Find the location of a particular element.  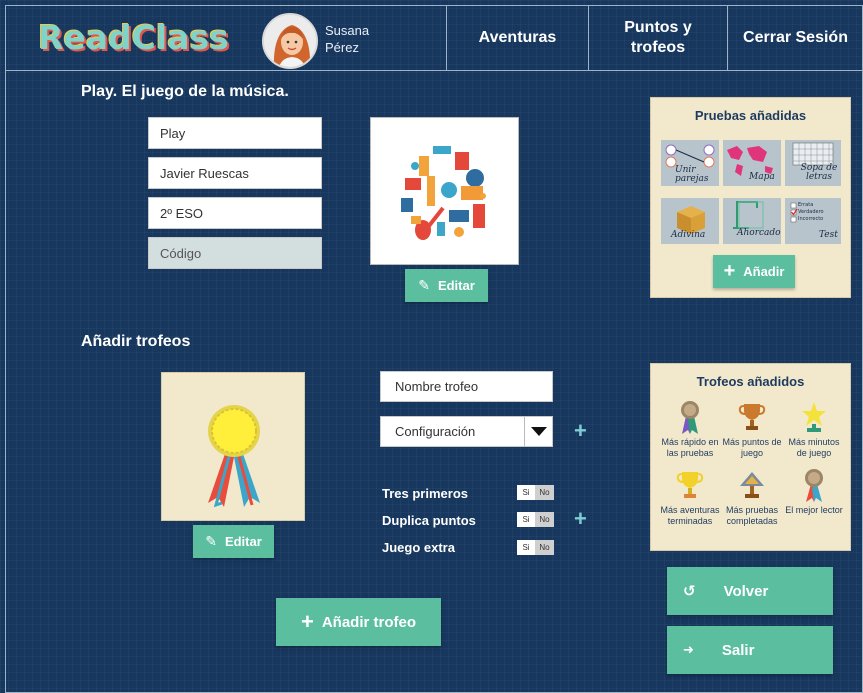

nav-puntos-trofeos: Puntos y trofeos is located at coordinates (657, 38).